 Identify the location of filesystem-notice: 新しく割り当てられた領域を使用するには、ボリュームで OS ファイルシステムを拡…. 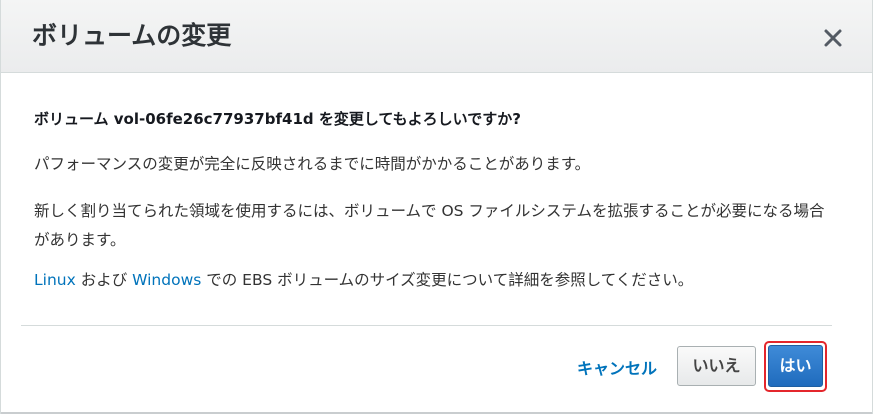
(429, 225).